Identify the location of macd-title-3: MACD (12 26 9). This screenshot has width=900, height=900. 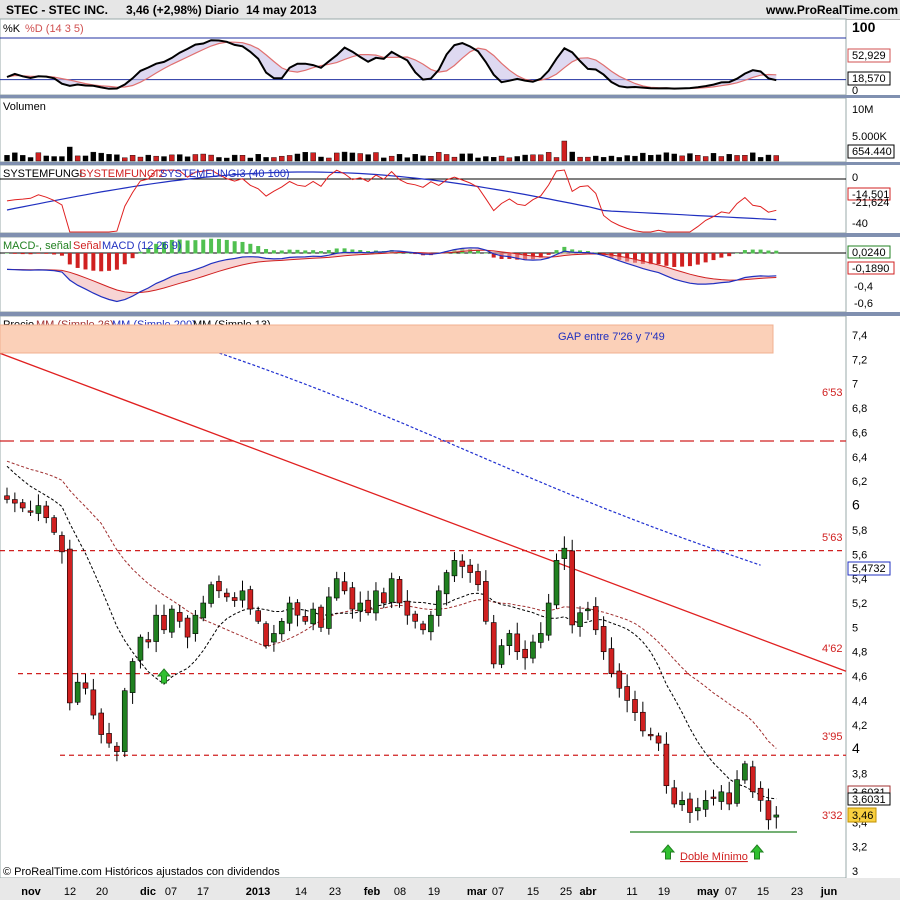
(141, 246).